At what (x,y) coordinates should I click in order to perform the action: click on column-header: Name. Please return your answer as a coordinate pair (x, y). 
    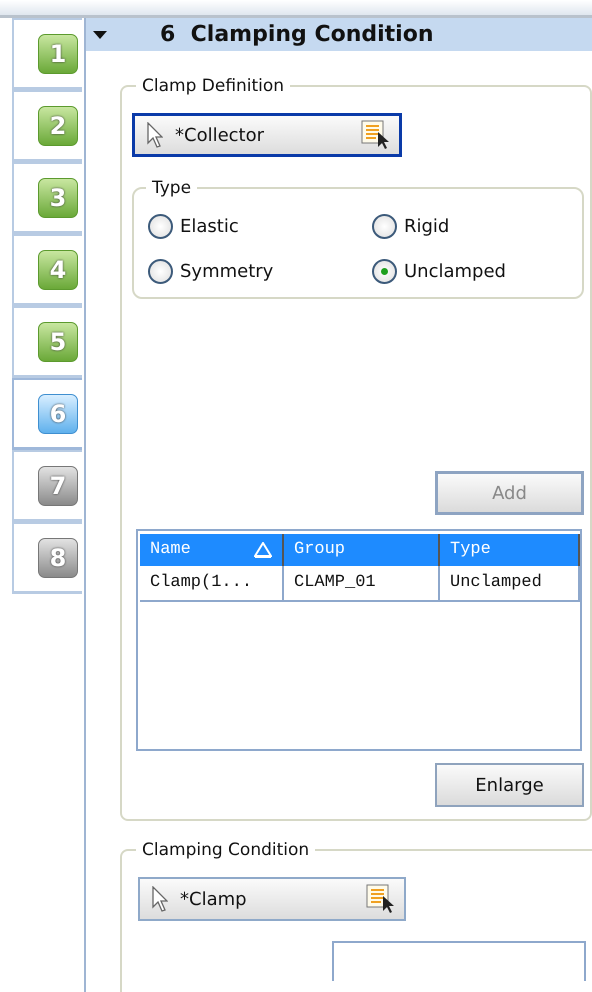
    Looking at the image, I should click on (212, 550).